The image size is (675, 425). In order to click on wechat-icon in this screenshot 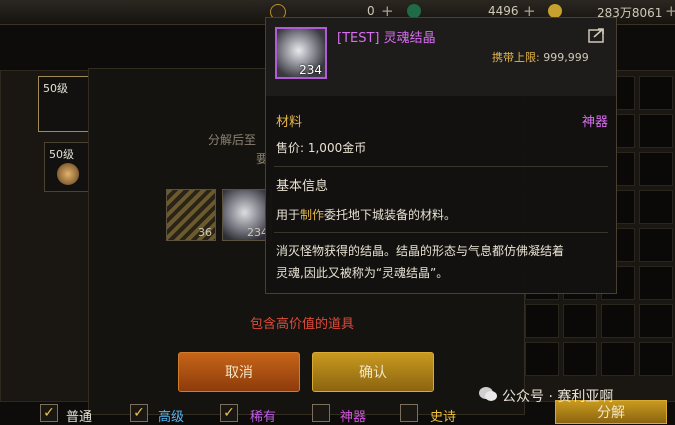, I will do `click(488, 394)`.